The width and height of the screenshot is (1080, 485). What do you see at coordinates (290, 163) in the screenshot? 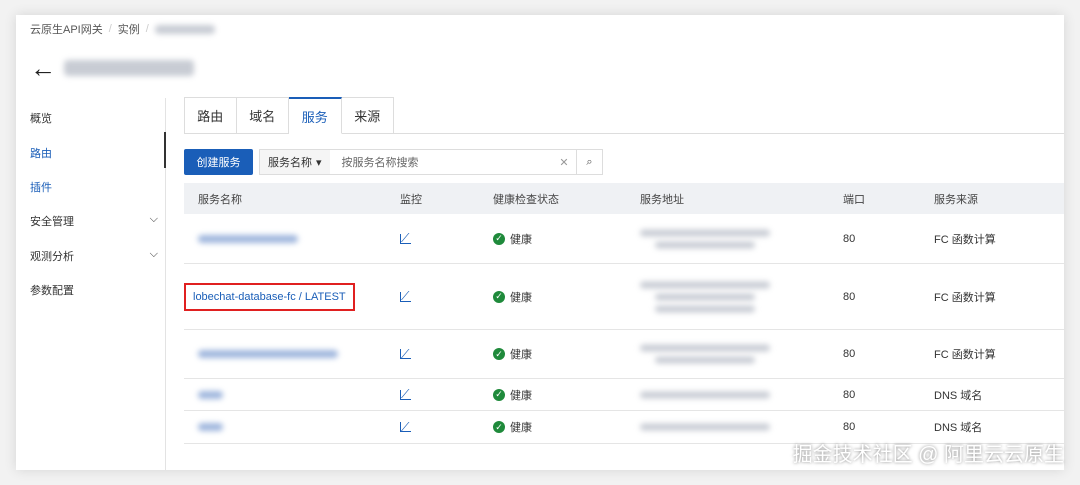
I see `search-field-label: 服务名称` at bounding box center [290, 163].